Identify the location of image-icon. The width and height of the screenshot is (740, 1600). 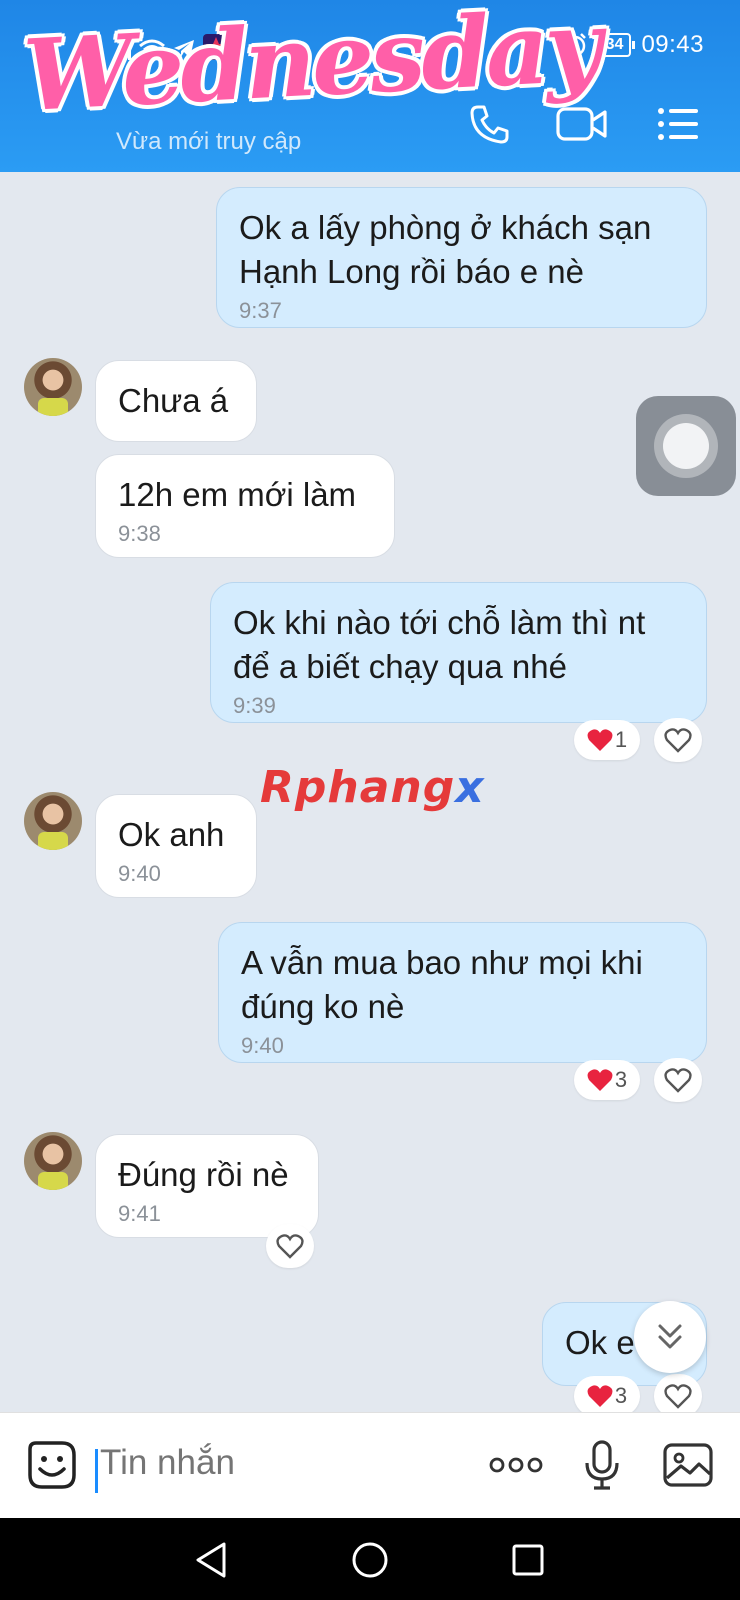
(688, 1465).